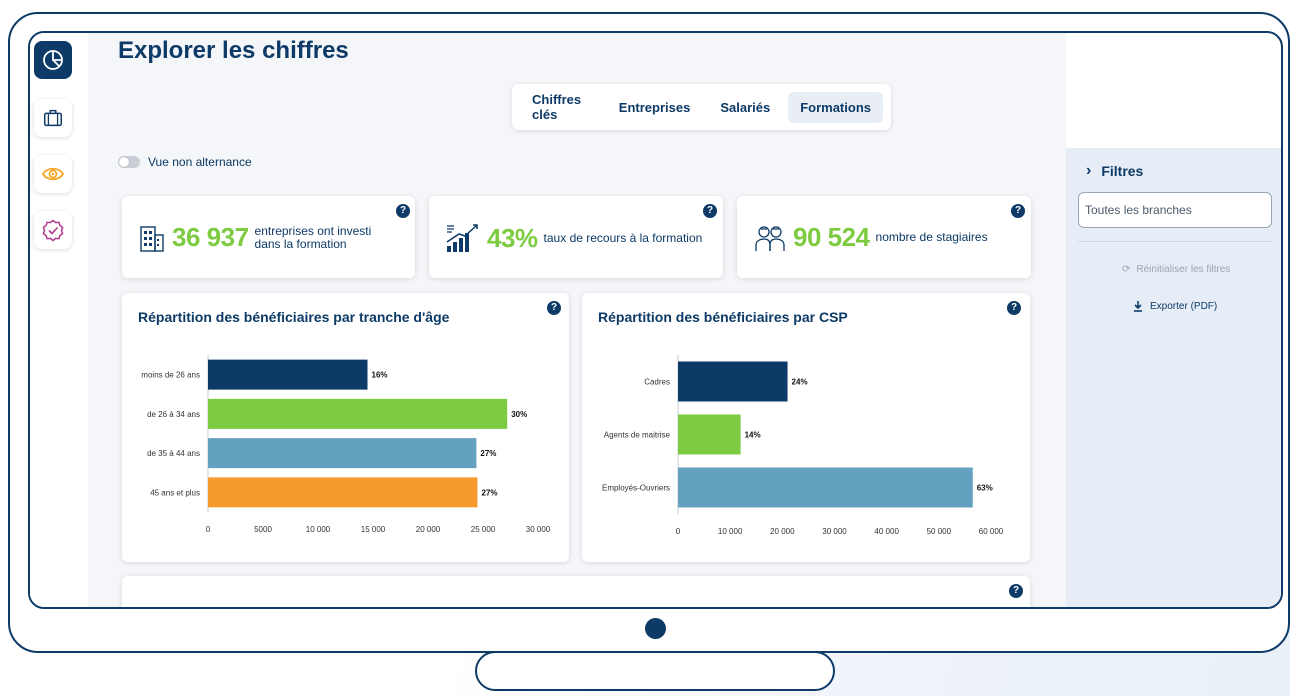  I want to click on chevron-right-icon: ›, so click(1089, 170).